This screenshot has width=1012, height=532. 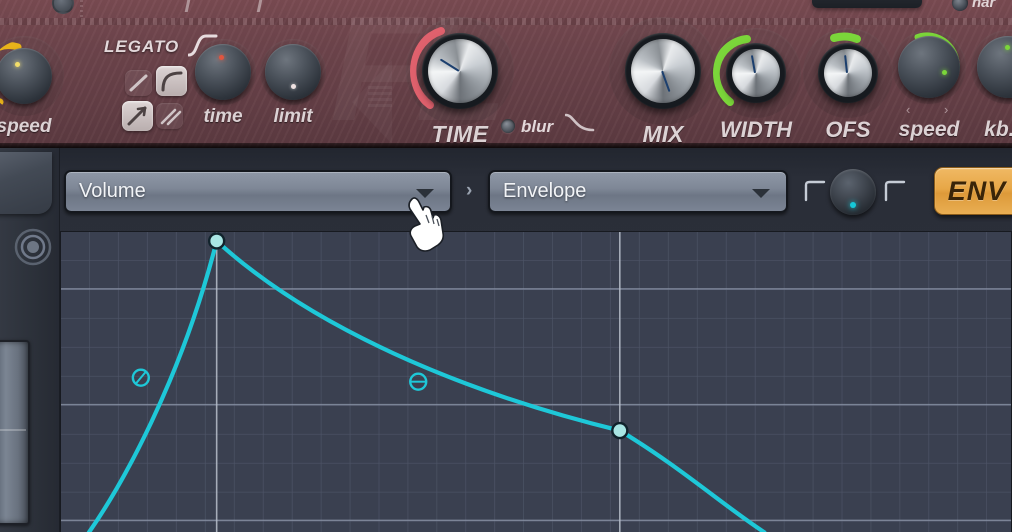 What do you see at coordinates (112, 191) in the screenshot?
I see `target-select-value: Volume` at bounding box center [112, 191].